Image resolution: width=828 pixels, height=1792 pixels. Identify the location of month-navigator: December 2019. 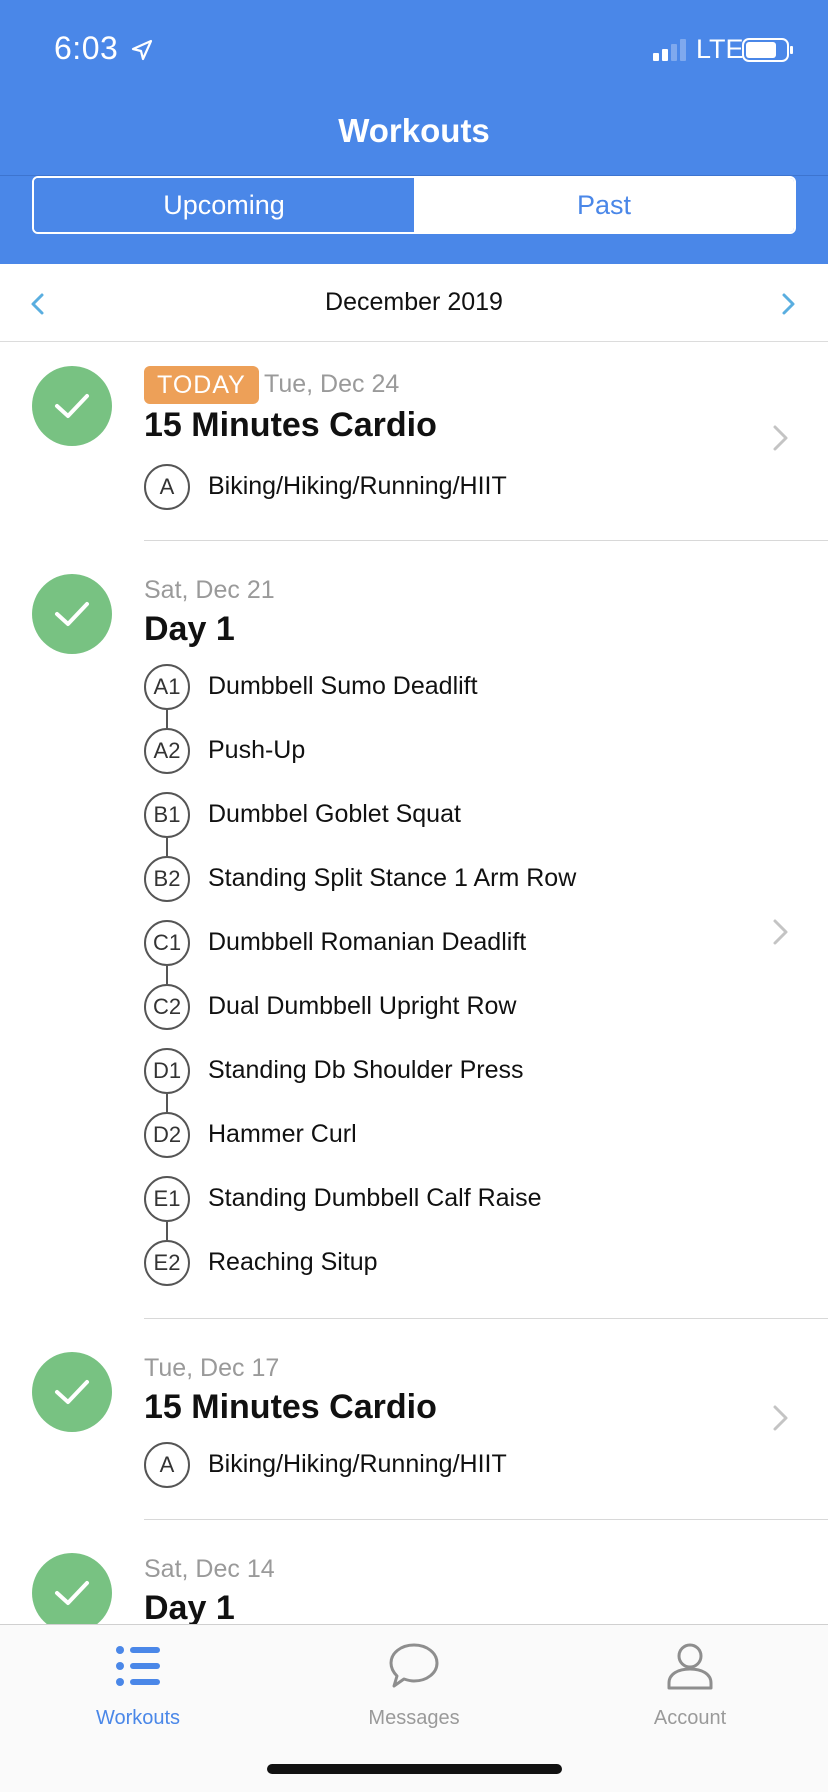
(414, 303).